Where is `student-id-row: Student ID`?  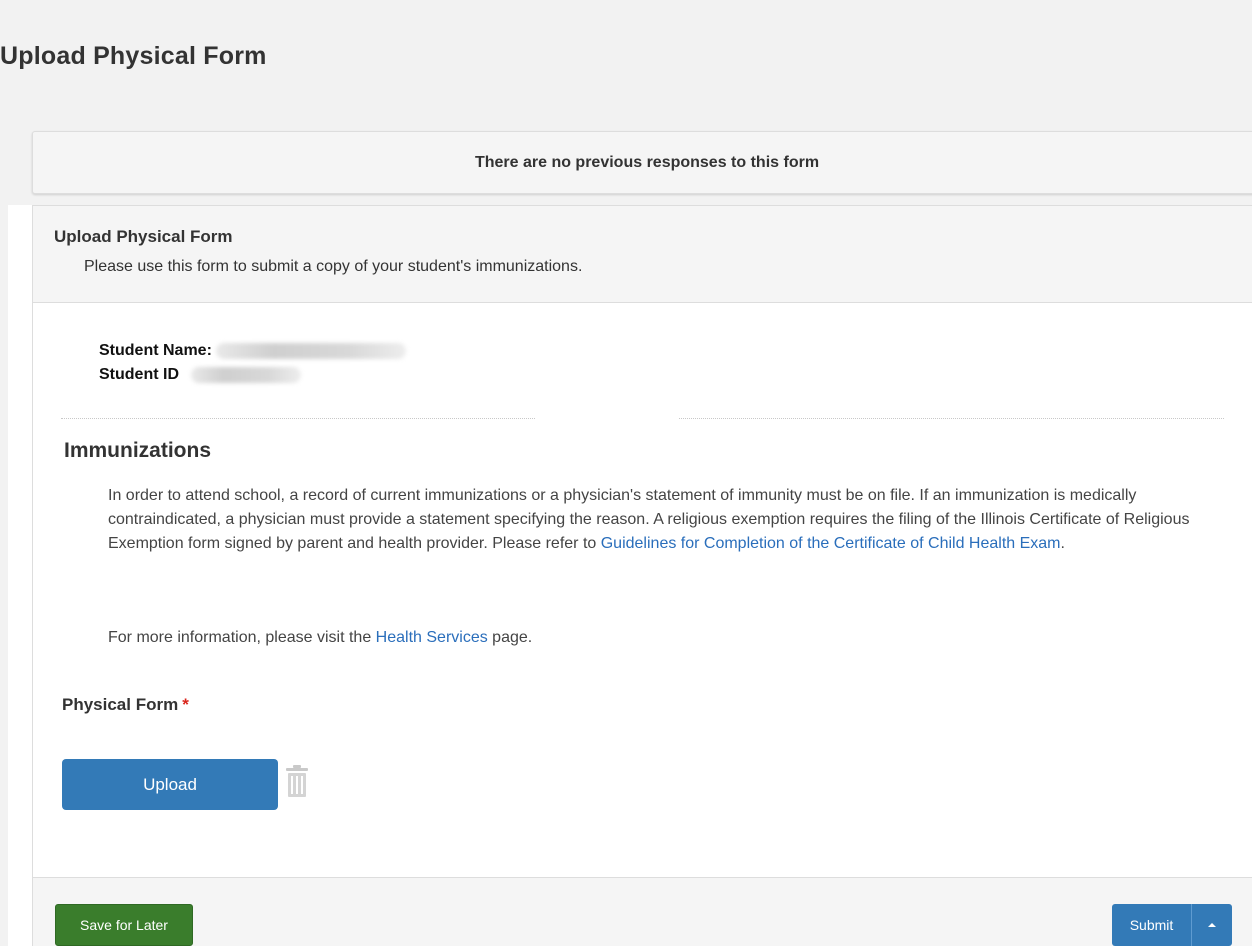
student-id-row: Student ID is located at coordinates (252, 375).